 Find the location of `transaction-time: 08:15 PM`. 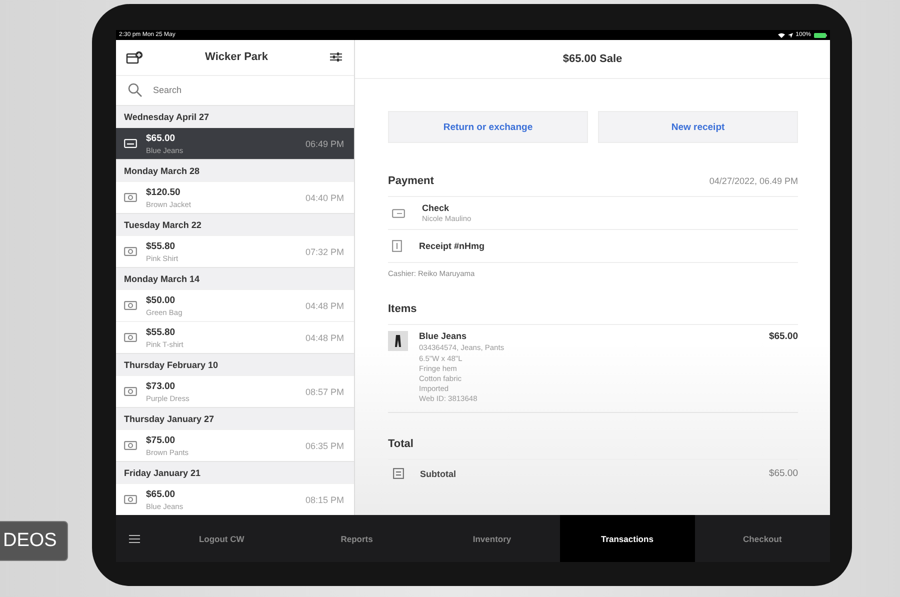

transaction-time: 08:15 PM is located at coordinates (324, 499).